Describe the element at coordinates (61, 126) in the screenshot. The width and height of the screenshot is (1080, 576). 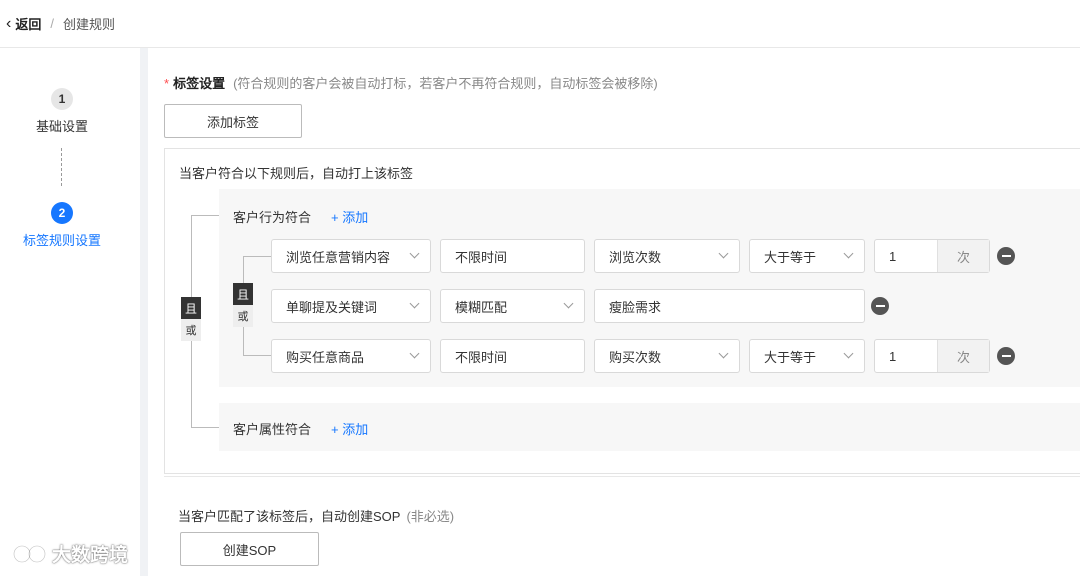
I see `step-title: 基础设置` at that location.